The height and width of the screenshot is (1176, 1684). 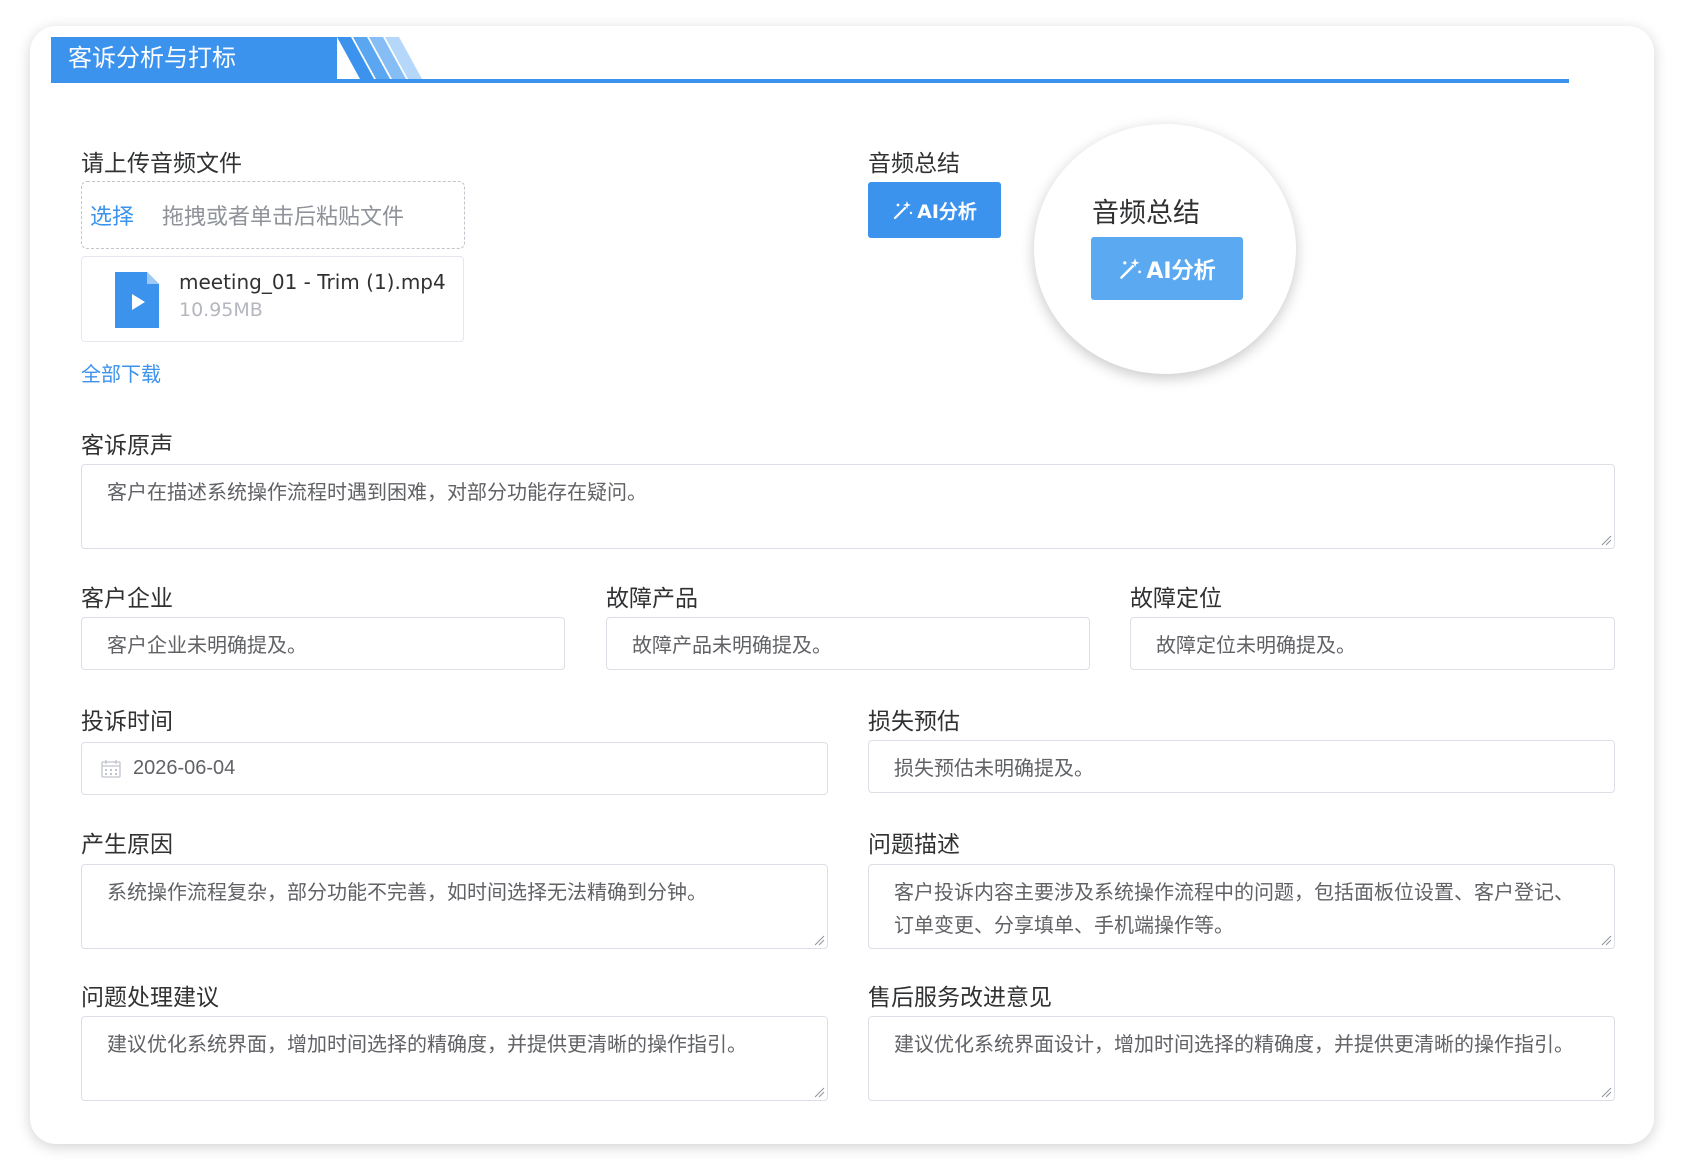 What do you see at coordinates (407, 892) in the screenshot?
I see `cause-value: 系统操作流程复杂，部分功能不完善，如时间选择无法精确到分钟。` at bounding box center [407, 892].